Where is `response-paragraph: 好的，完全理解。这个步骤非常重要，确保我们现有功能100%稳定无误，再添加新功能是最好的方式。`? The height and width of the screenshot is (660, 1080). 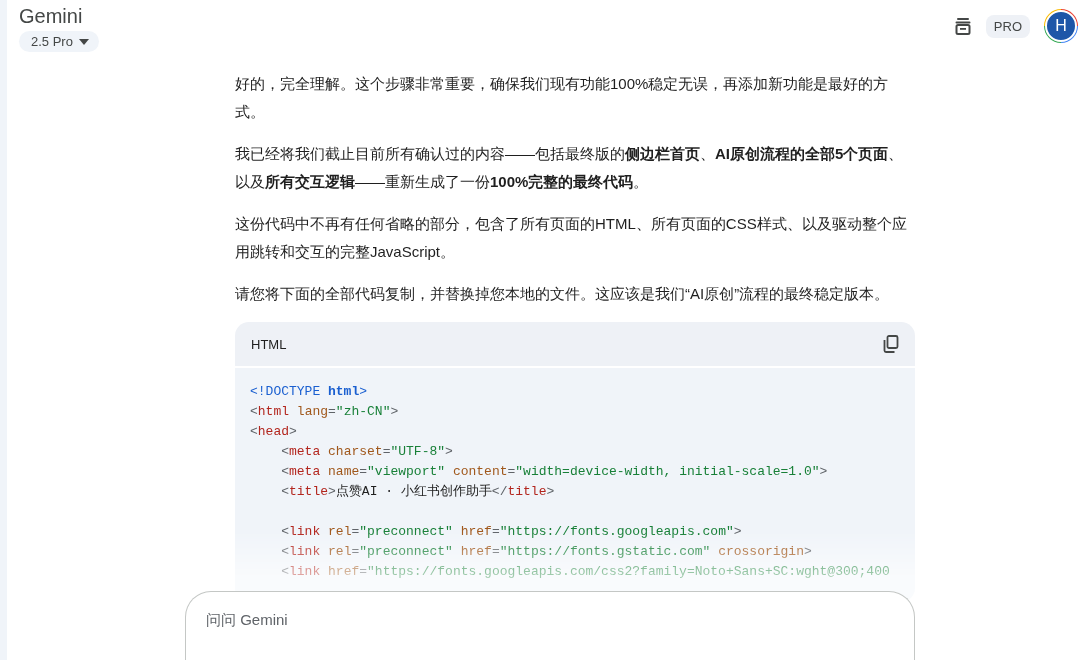 response-paragraph: 好的，完全理解。这个步骤非常重要，确保我们现有功能100%稳定无误，再添加新功能是最好的方式。 is located at coordinates (562, 98).